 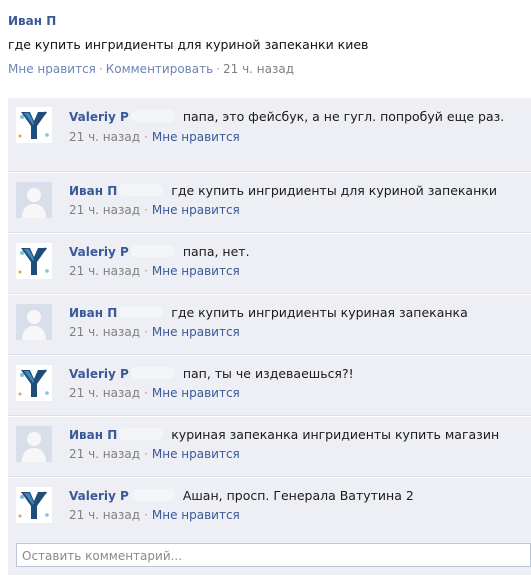 What do you see at coordinates (32, 21) in the screenshot?
I see `post-author: Иван П` at bounding box center [32, 21].